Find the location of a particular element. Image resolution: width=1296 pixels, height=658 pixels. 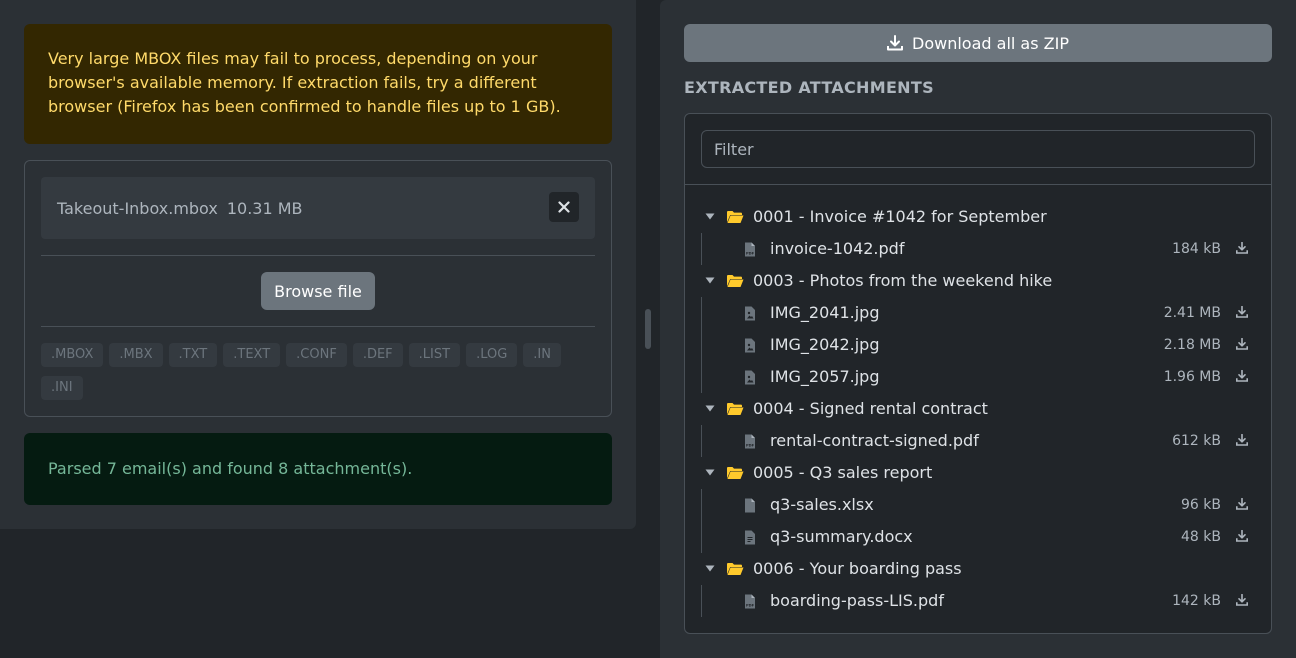

attachment-size: 612 kB is located at coordinates (1196, 441).